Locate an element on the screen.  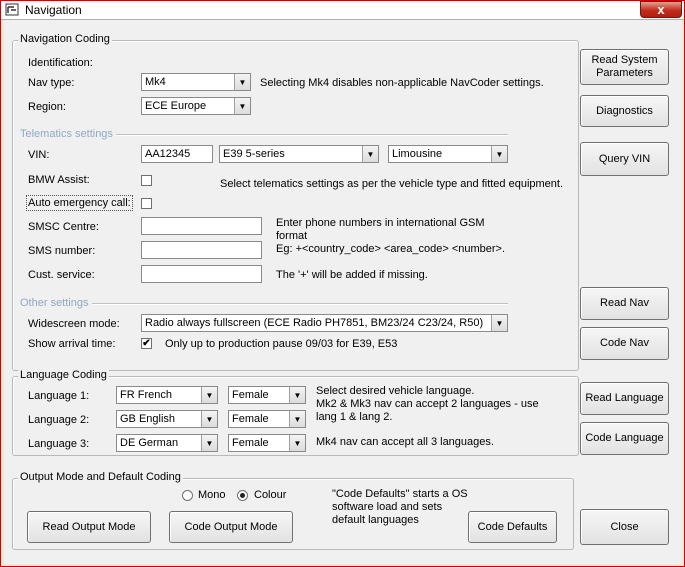
arrival-time-label: Show arrival time: is located at coordinates (72, 344).